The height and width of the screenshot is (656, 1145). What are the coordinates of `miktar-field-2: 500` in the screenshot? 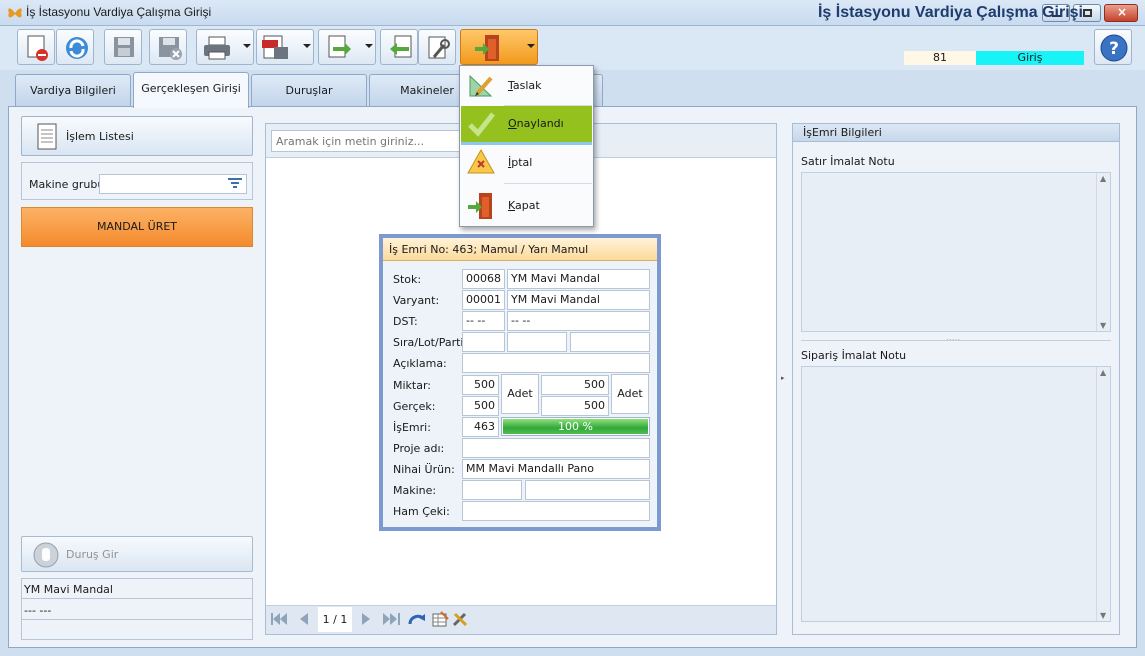 It's located at (575, 385).